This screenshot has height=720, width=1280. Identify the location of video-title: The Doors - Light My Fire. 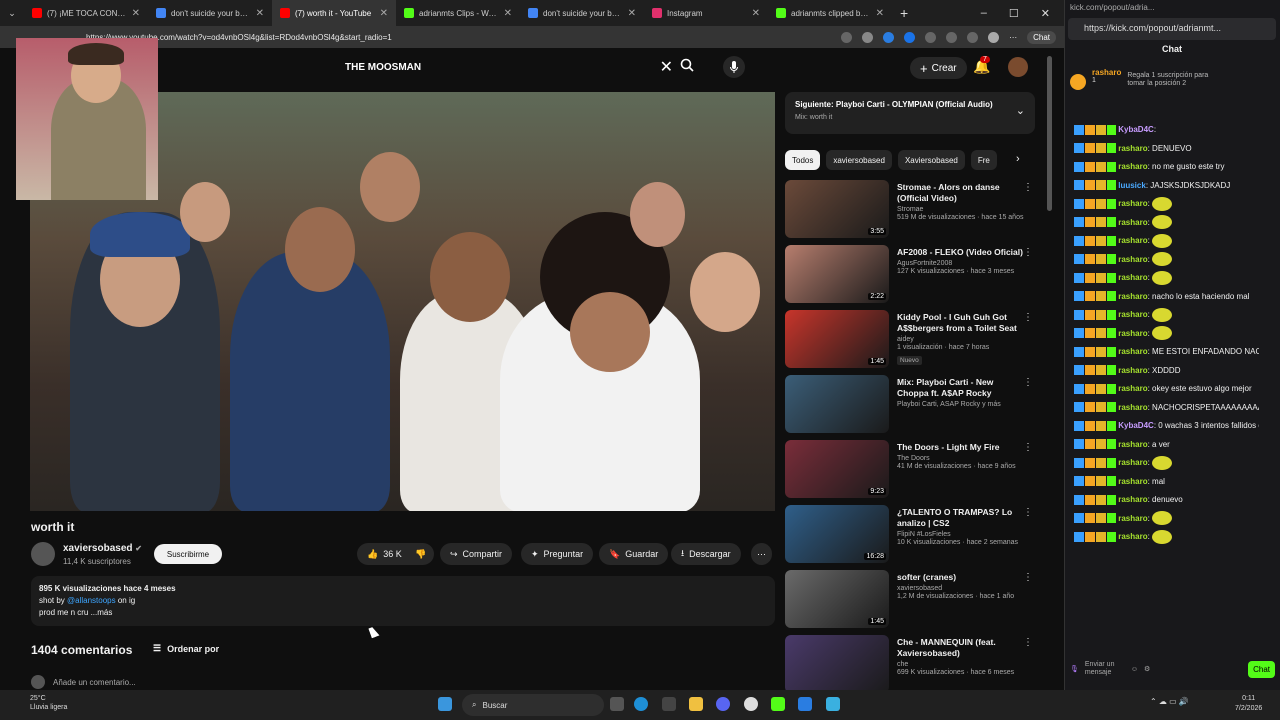
(962, 447).